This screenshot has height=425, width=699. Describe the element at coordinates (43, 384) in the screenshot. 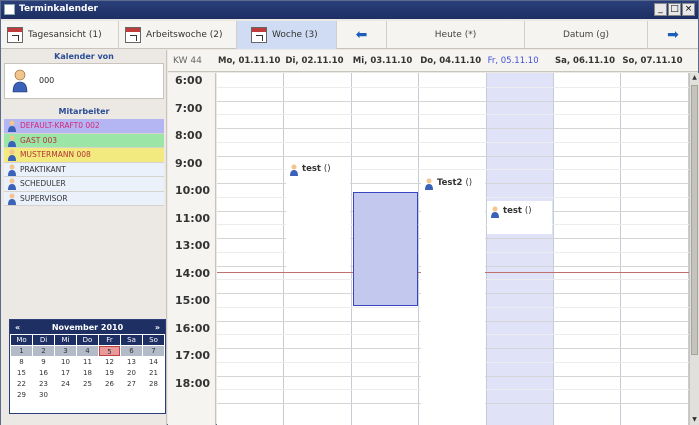

I see `mini-day: 23` at that location.